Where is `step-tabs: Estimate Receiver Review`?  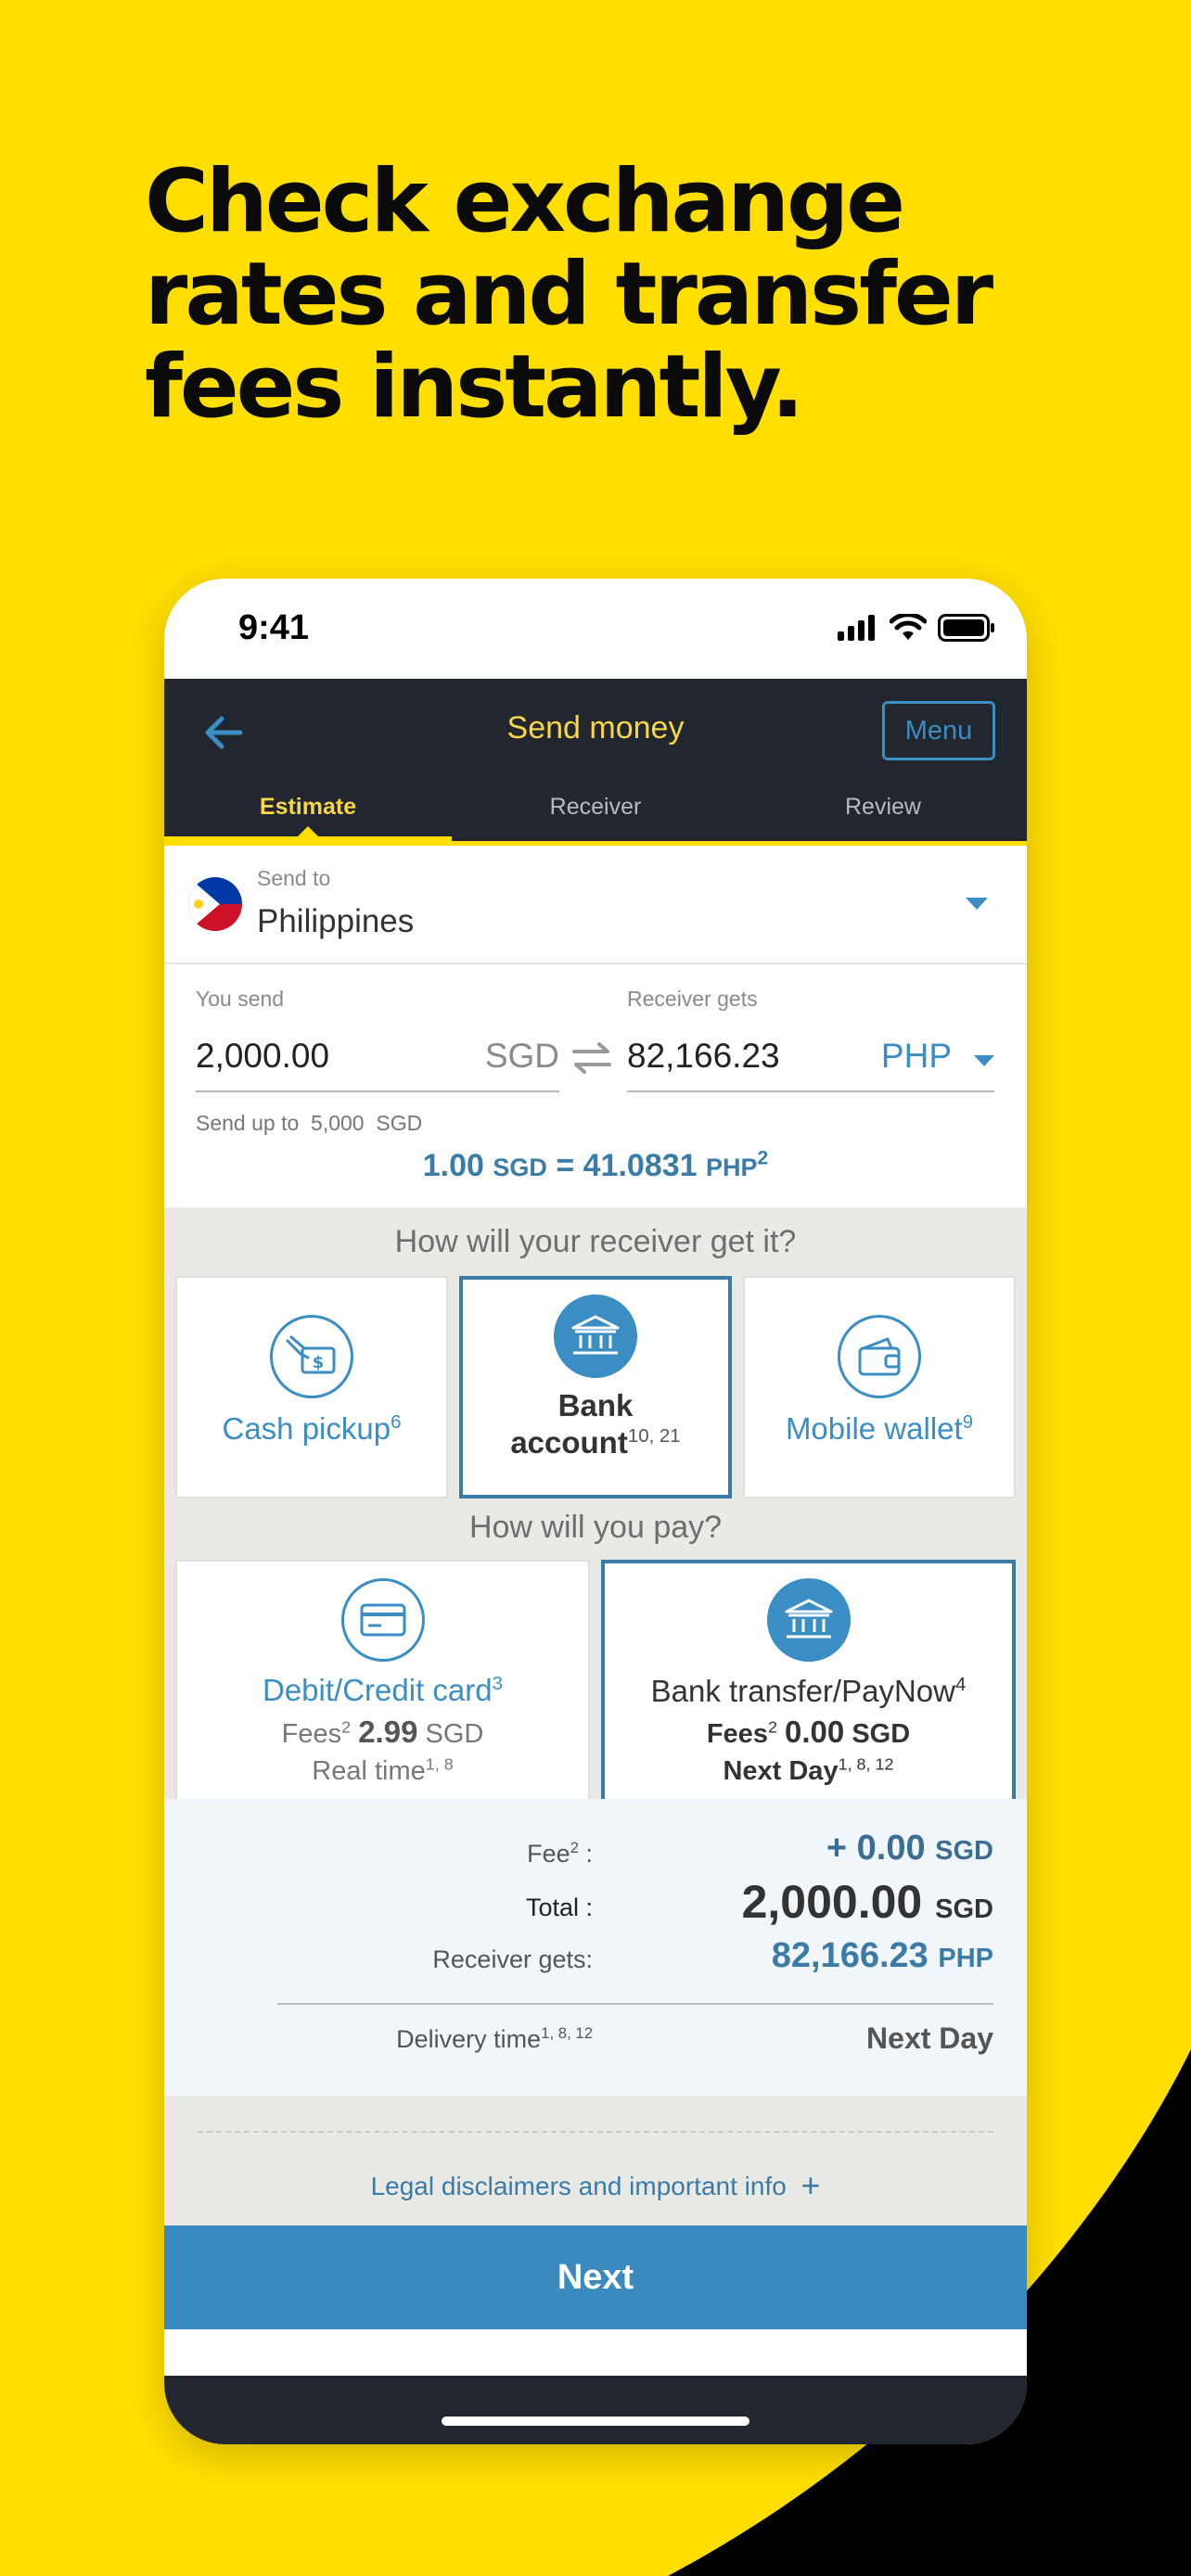 step-tabs: Estimate Receiver Review is located at coordinates (595, 813).